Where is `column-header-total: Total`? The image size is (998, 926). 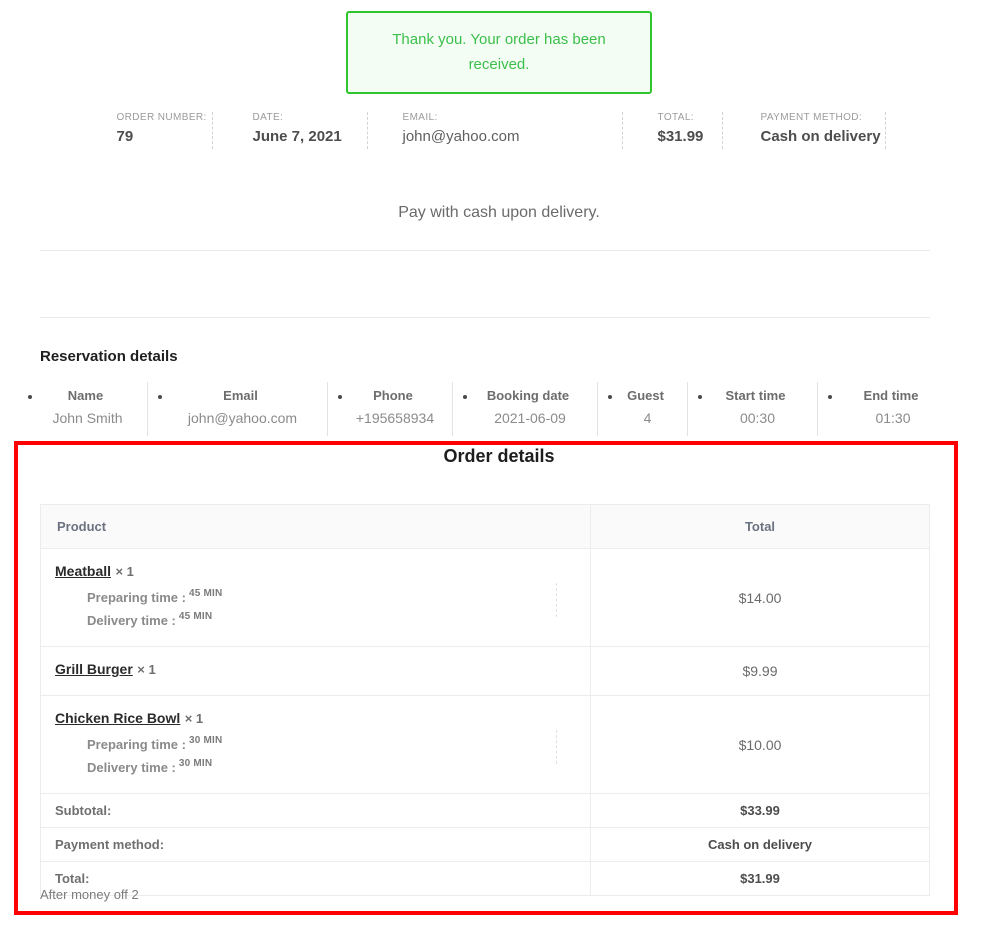 column-header-total: Total is located at coordinates (760, 526).